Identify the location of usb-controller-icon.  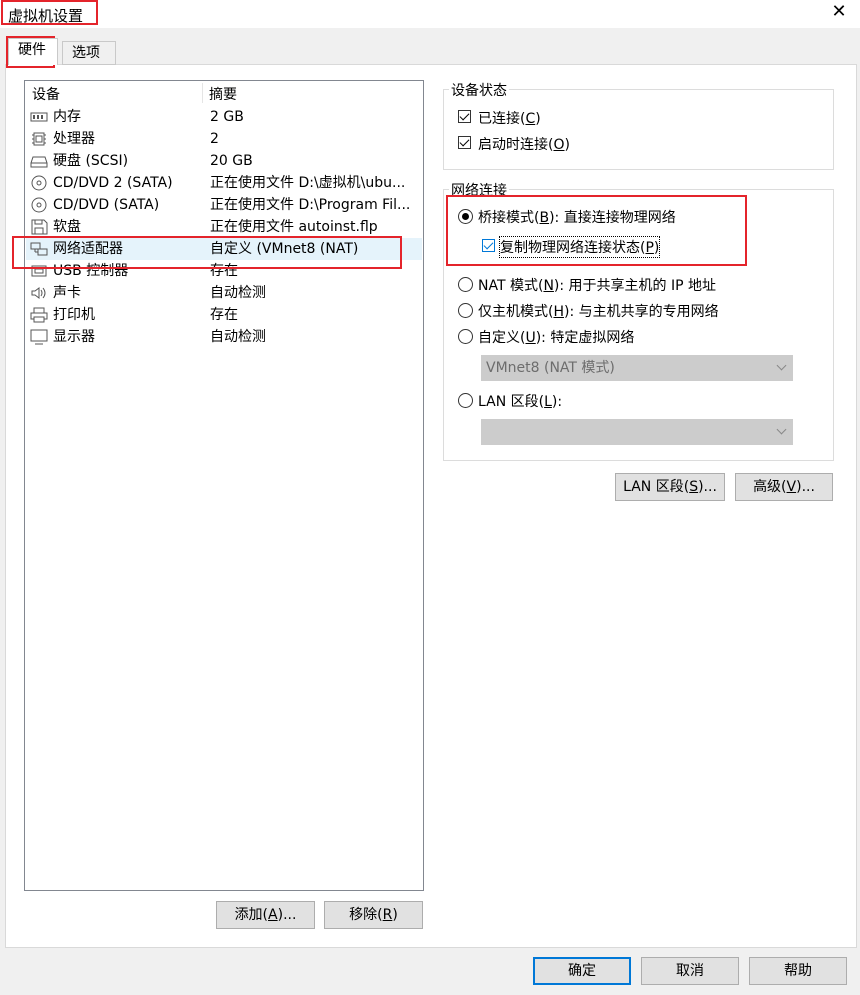
(39, 271).